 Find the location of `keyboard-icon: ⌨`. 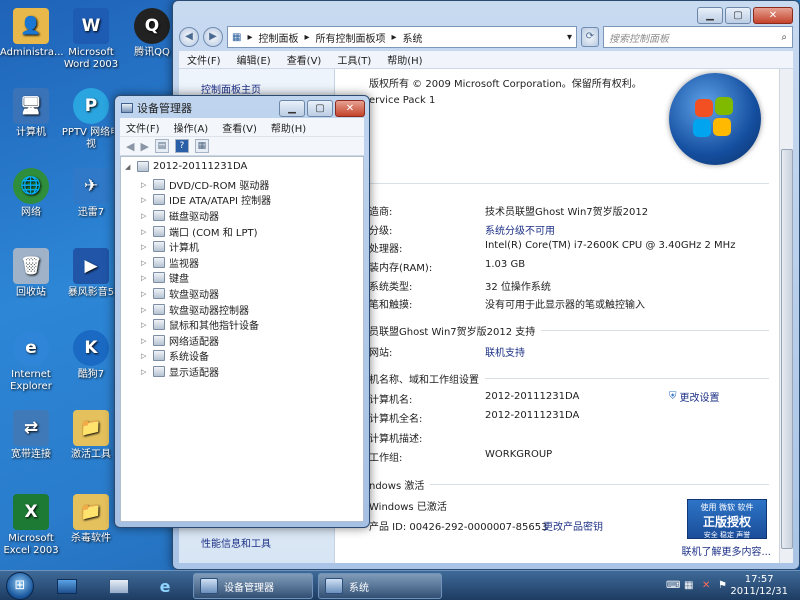

keyboard-icon: ⌨ is located at coordinates (673, 585).